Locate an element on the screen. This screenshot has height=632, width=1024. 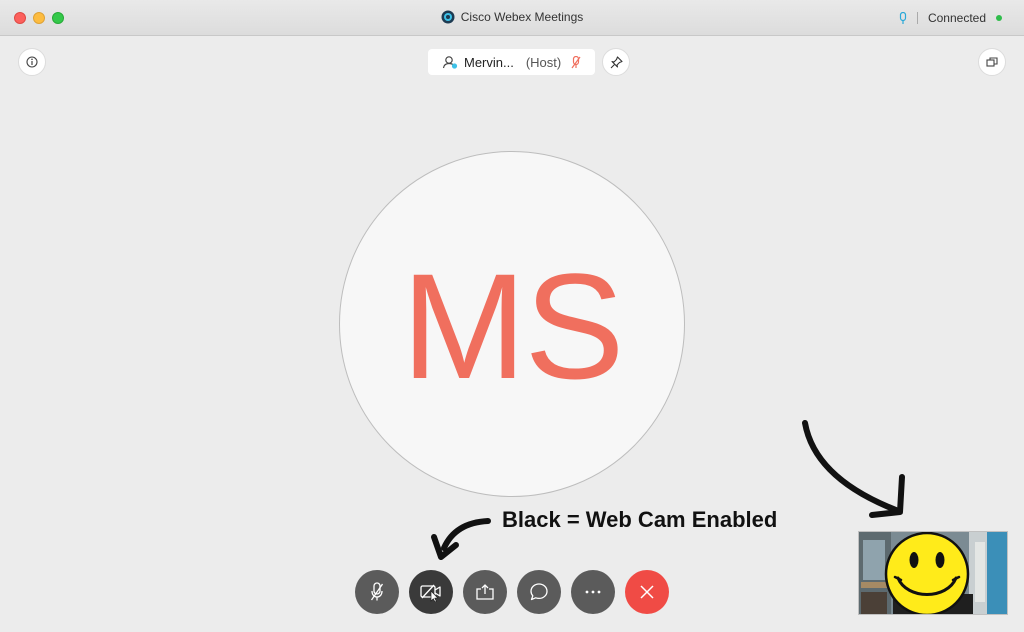
video-camera-icon is located at coordinates (430, 593).